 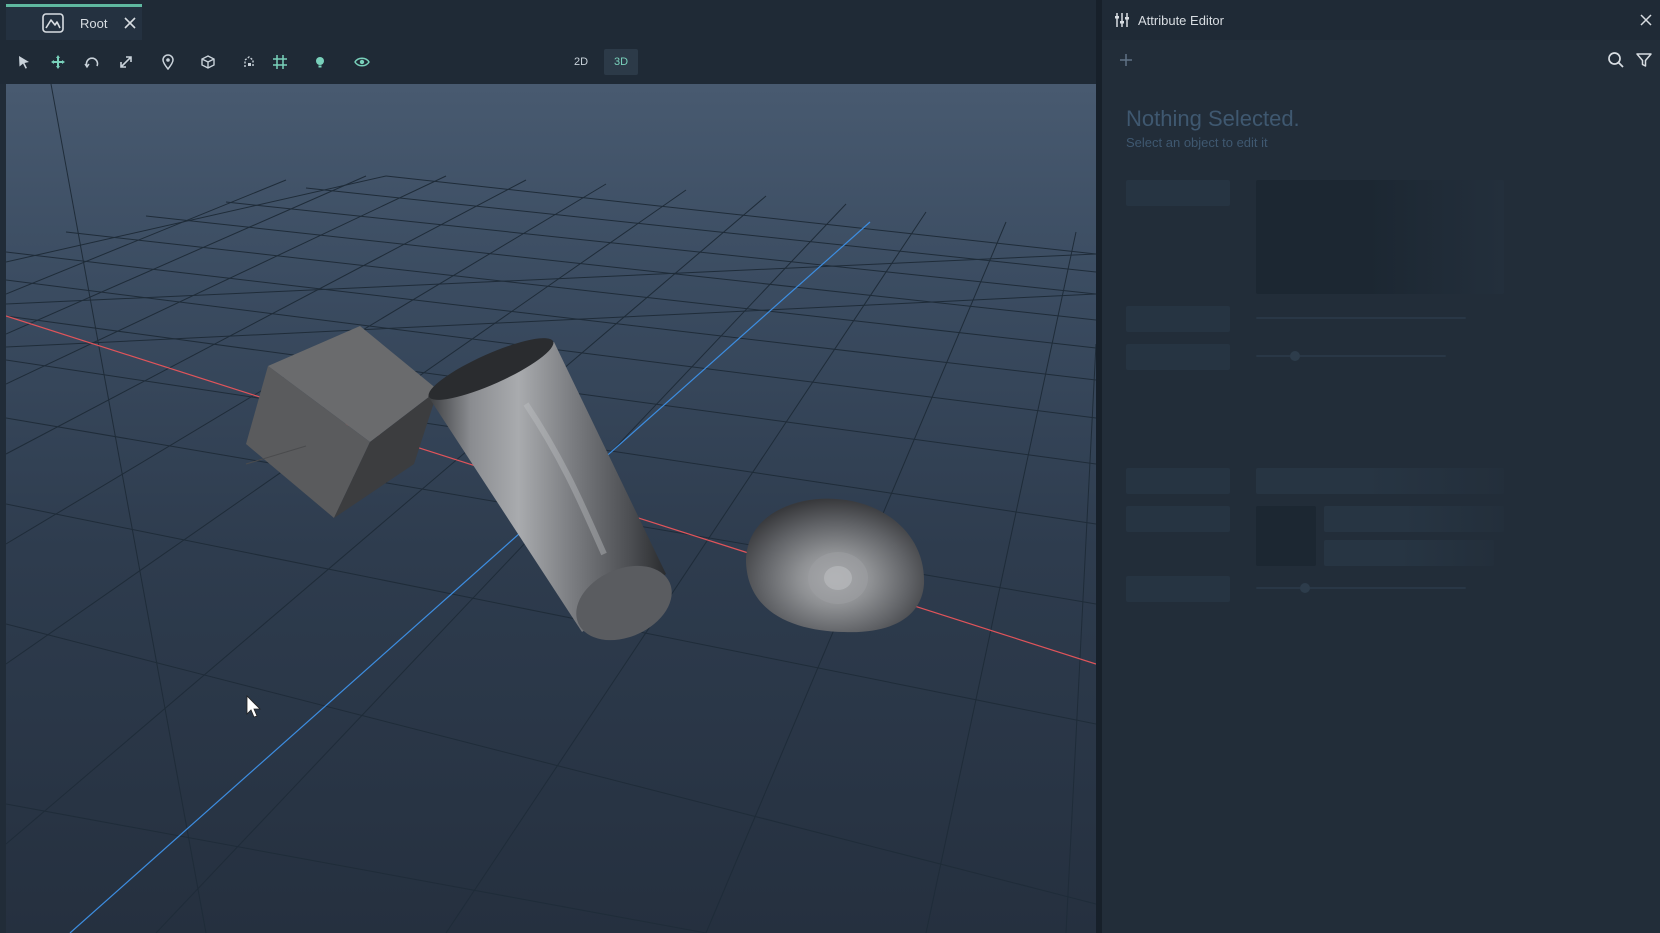 I want to click on visibility-icon, so click(x=362, y=62).